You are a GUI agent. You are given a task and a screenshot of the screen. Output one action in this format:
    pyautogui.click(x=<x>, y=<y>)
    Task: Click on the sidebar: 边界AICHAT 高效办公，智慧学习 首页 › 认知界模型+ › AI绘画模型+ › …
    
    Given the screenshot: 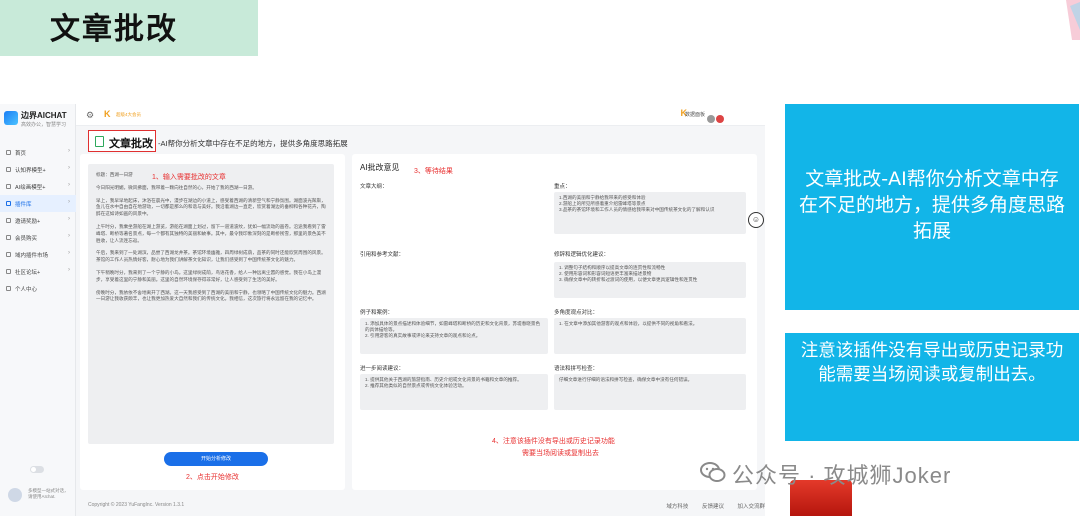 What is the action you would take?
    pyautogui.click(x=38, y=310)
    